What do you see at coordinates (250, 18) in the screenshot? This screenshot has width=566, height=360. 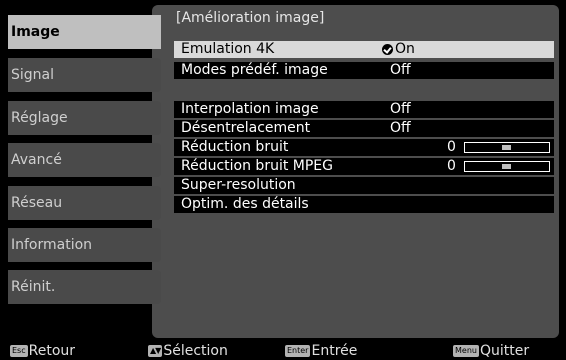 I see `panel-title: [Amélioration image]` at bounding box center [250, 18].